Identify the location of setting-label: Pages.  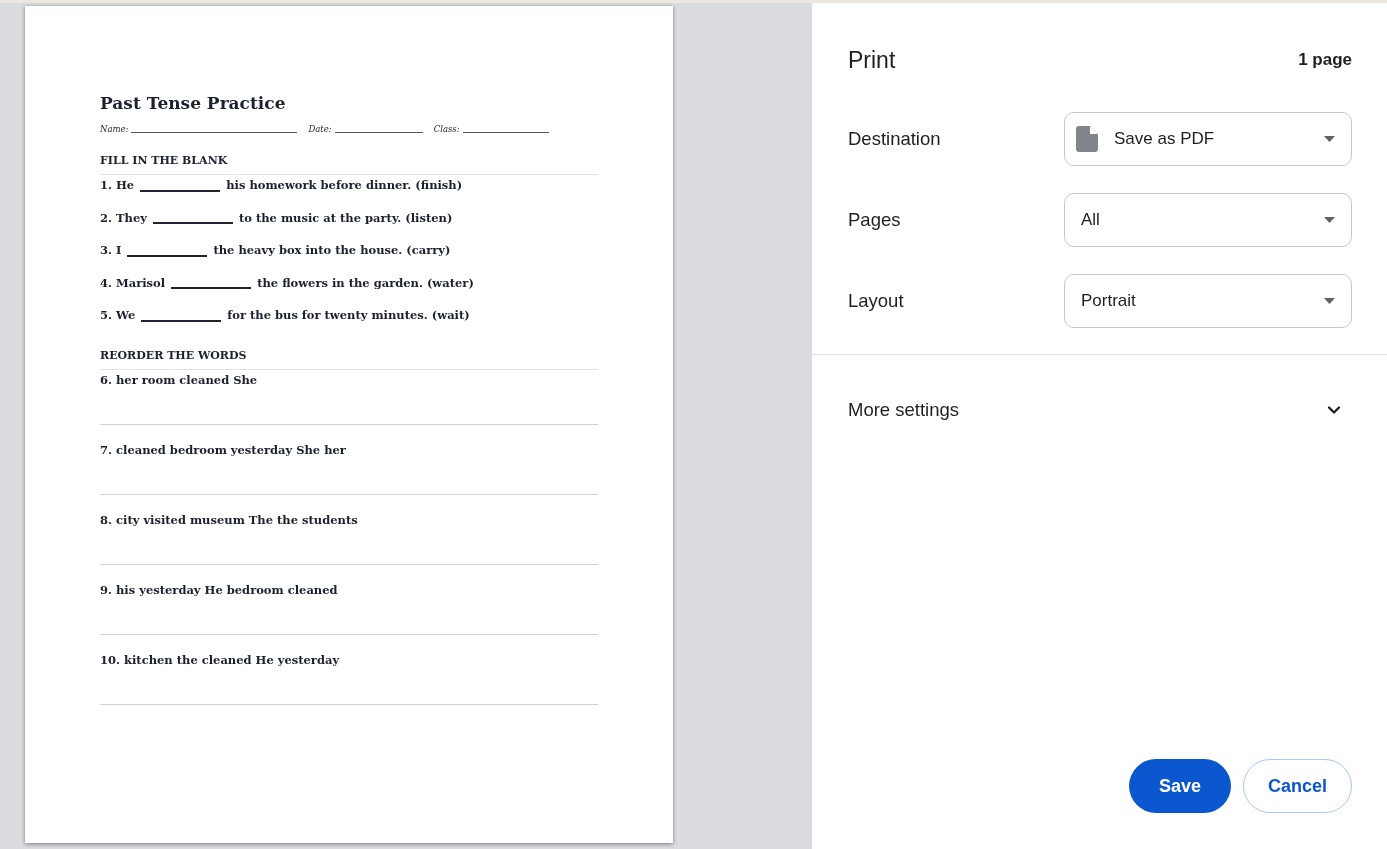
(875, 220).